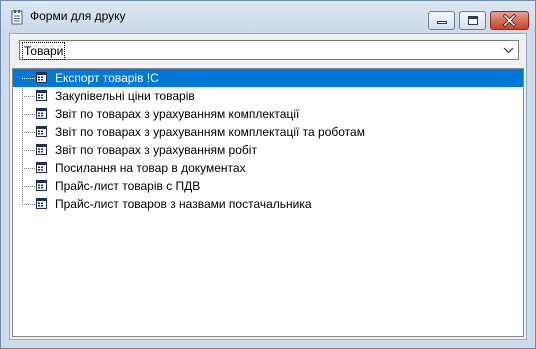  Describe the element at coordinates (268, 150) in the screenshot. I see `tree-item: Звіт по товарах з урахуванням робіт` at that location.